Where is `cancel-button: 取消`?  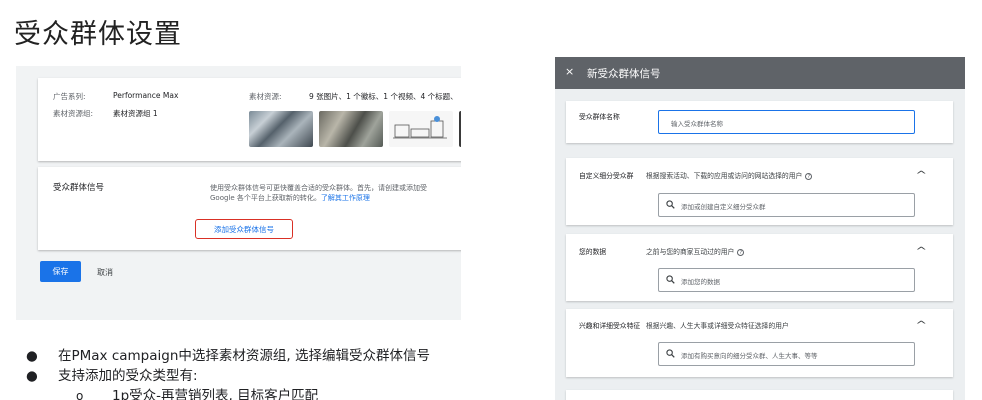
cancel-button: 取消 is located at coordinates (105, 272).